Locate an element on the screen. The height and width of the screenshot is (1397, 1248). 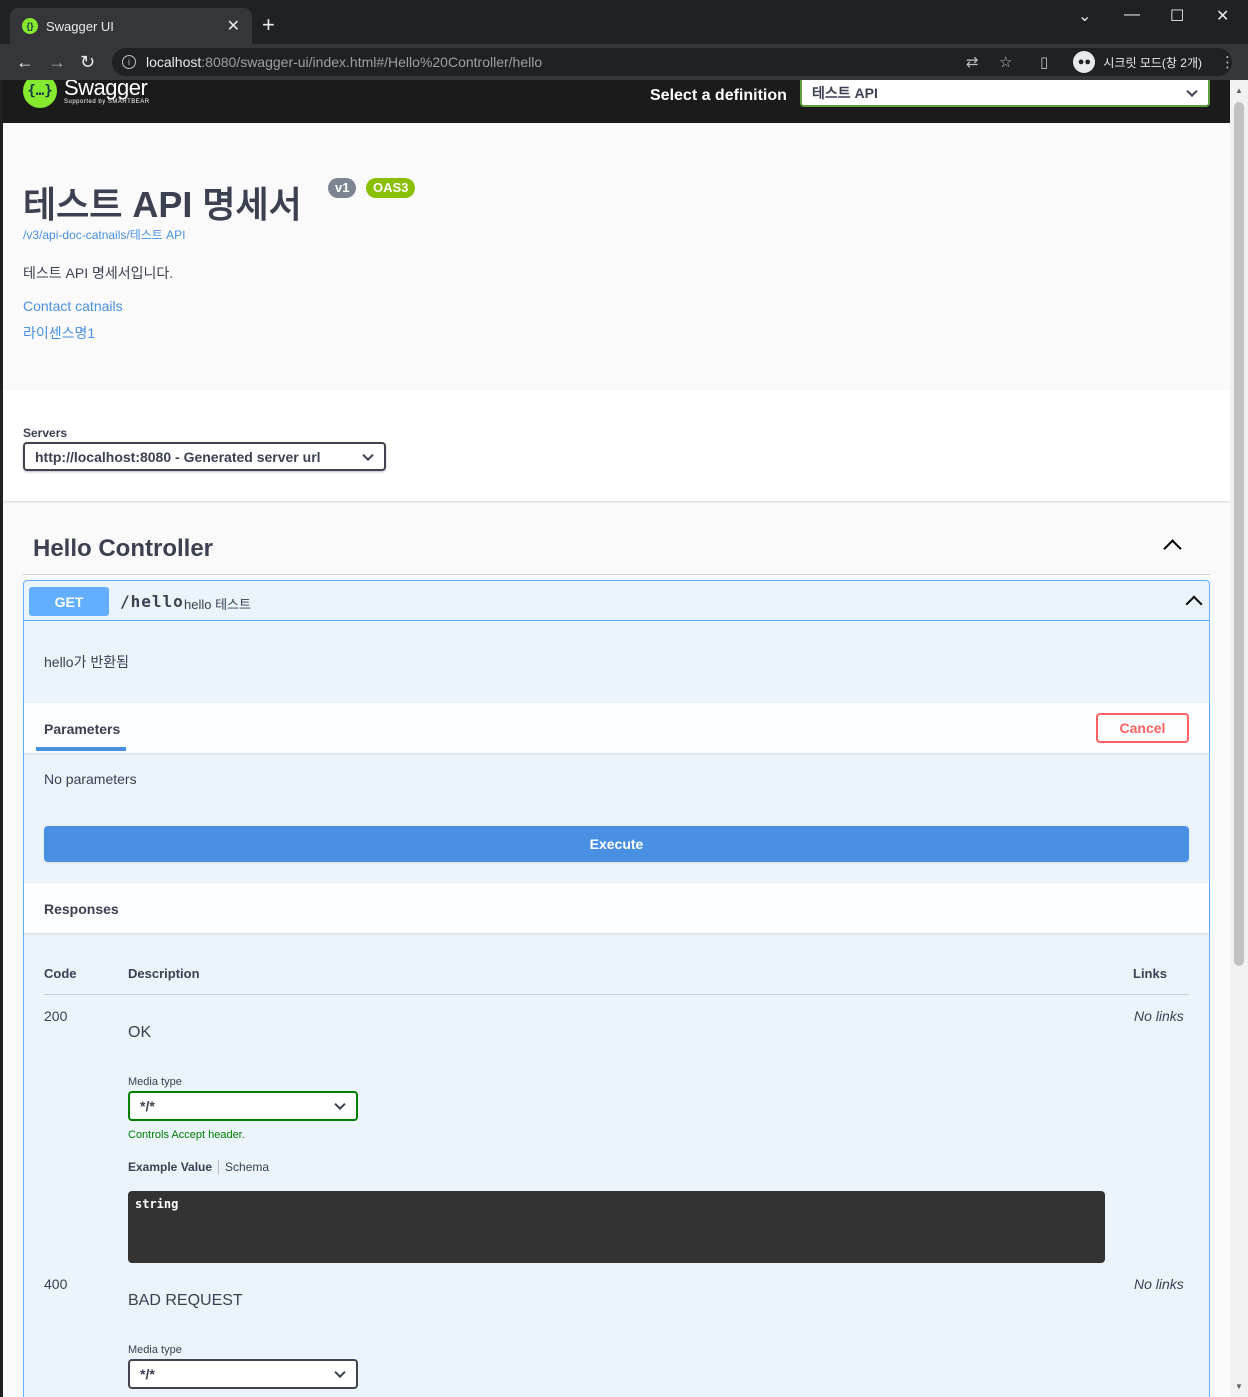
url-host: localhost is located at coordinates (174, 62).